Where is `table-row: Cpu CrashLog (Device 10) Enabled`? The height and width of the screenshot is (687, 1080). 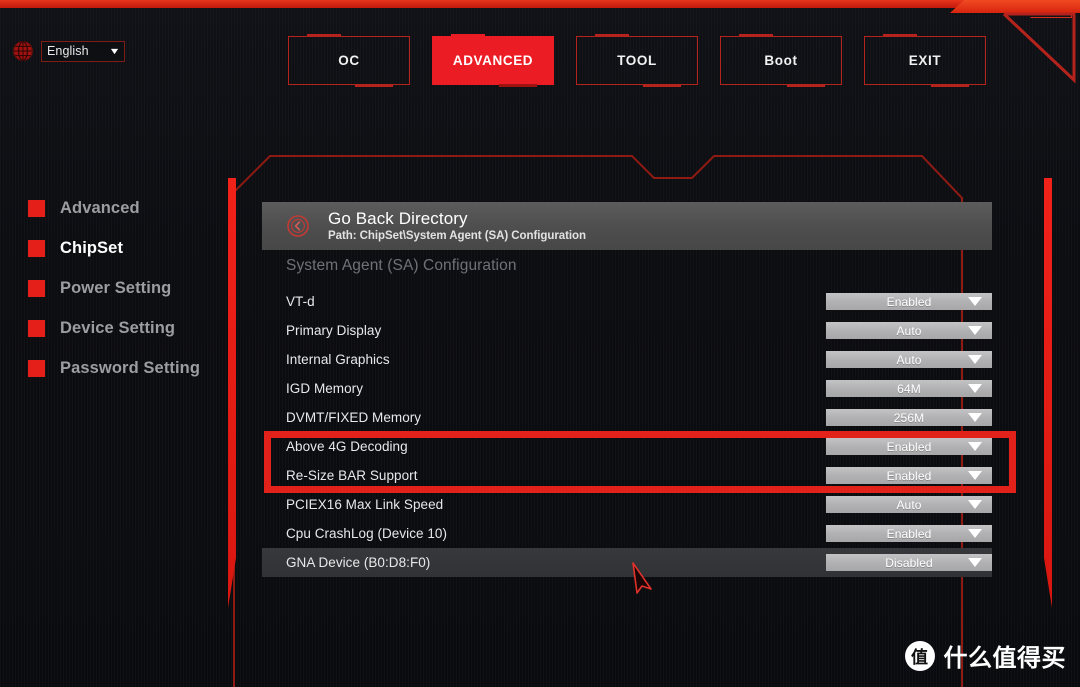
table-row: Cpu CrashLog (Device 10) Enabled is located at coordinates (627, 533).